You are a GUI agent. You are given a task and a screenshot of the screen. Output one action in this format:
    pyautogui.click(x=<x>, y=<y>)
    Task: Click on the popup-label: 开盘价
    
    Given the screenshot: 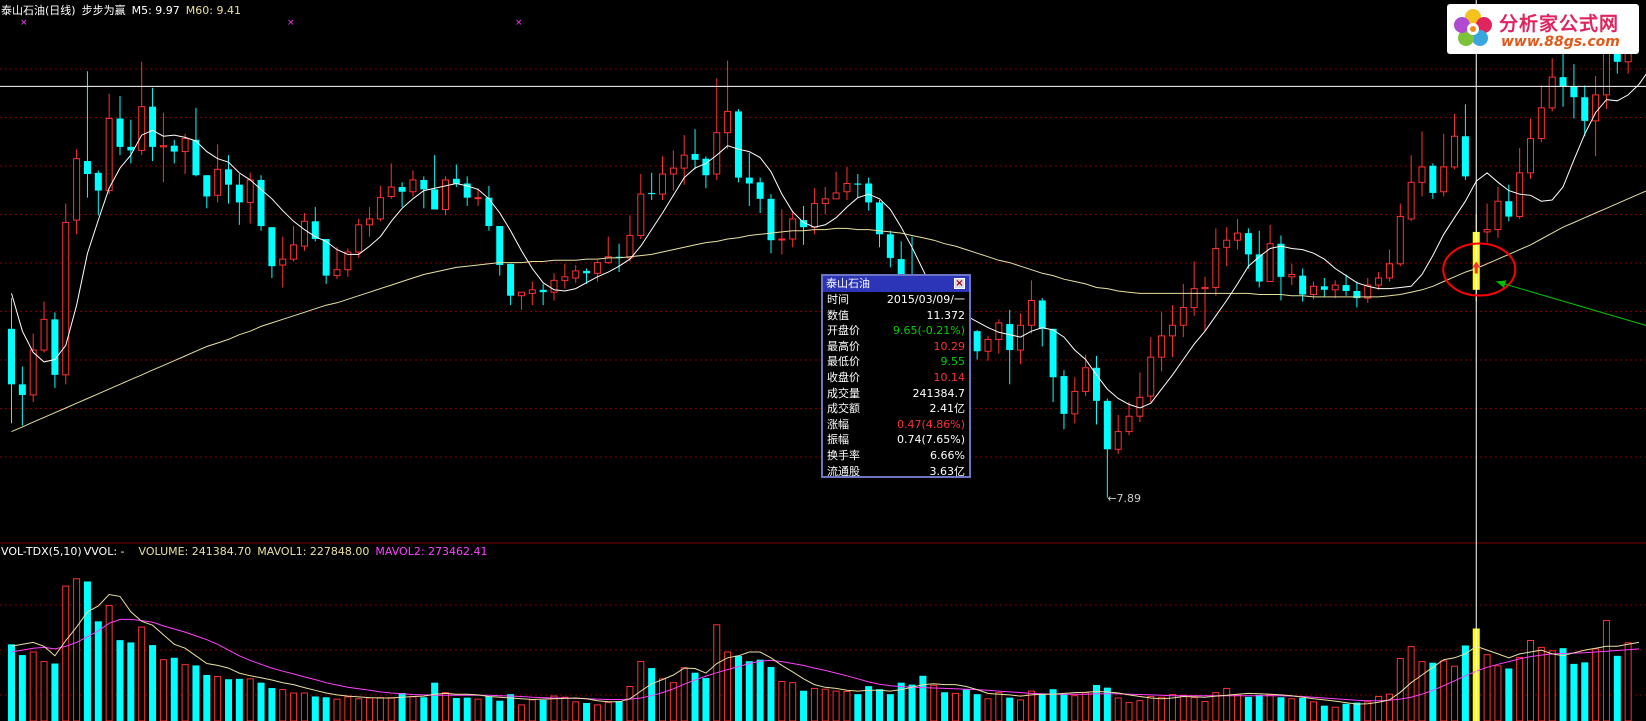 What is the action you would take?
    pyautogui.click(x=843, y=331)
    